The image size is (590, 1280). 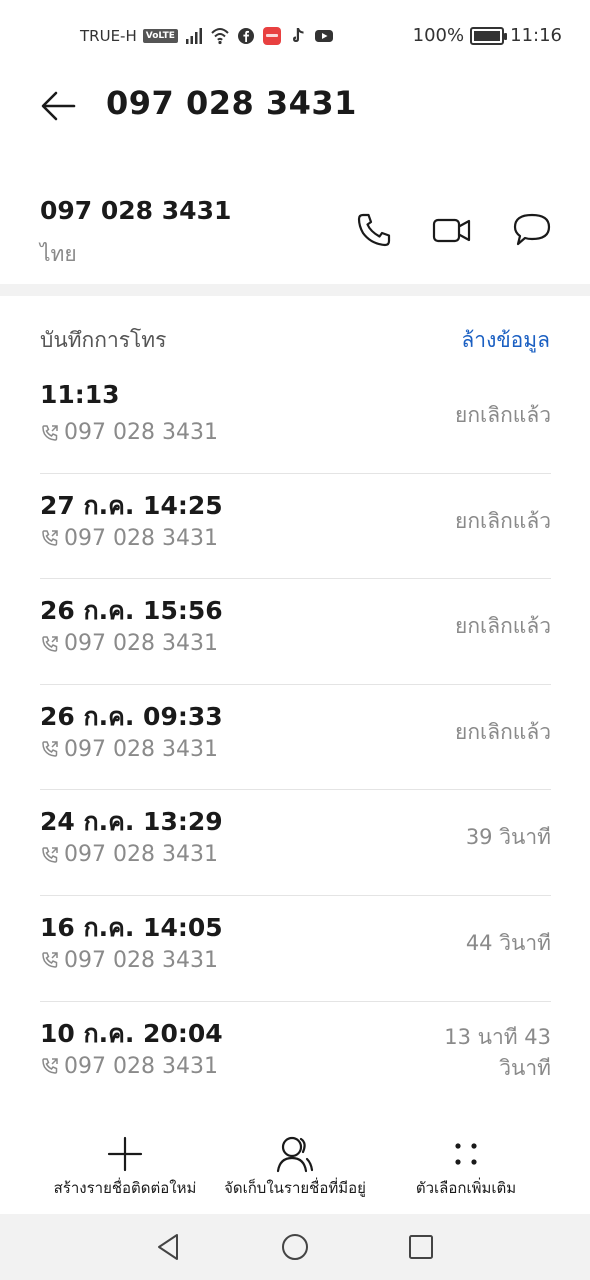 I want to click on video-call-icon, so click(x=452, y=230).